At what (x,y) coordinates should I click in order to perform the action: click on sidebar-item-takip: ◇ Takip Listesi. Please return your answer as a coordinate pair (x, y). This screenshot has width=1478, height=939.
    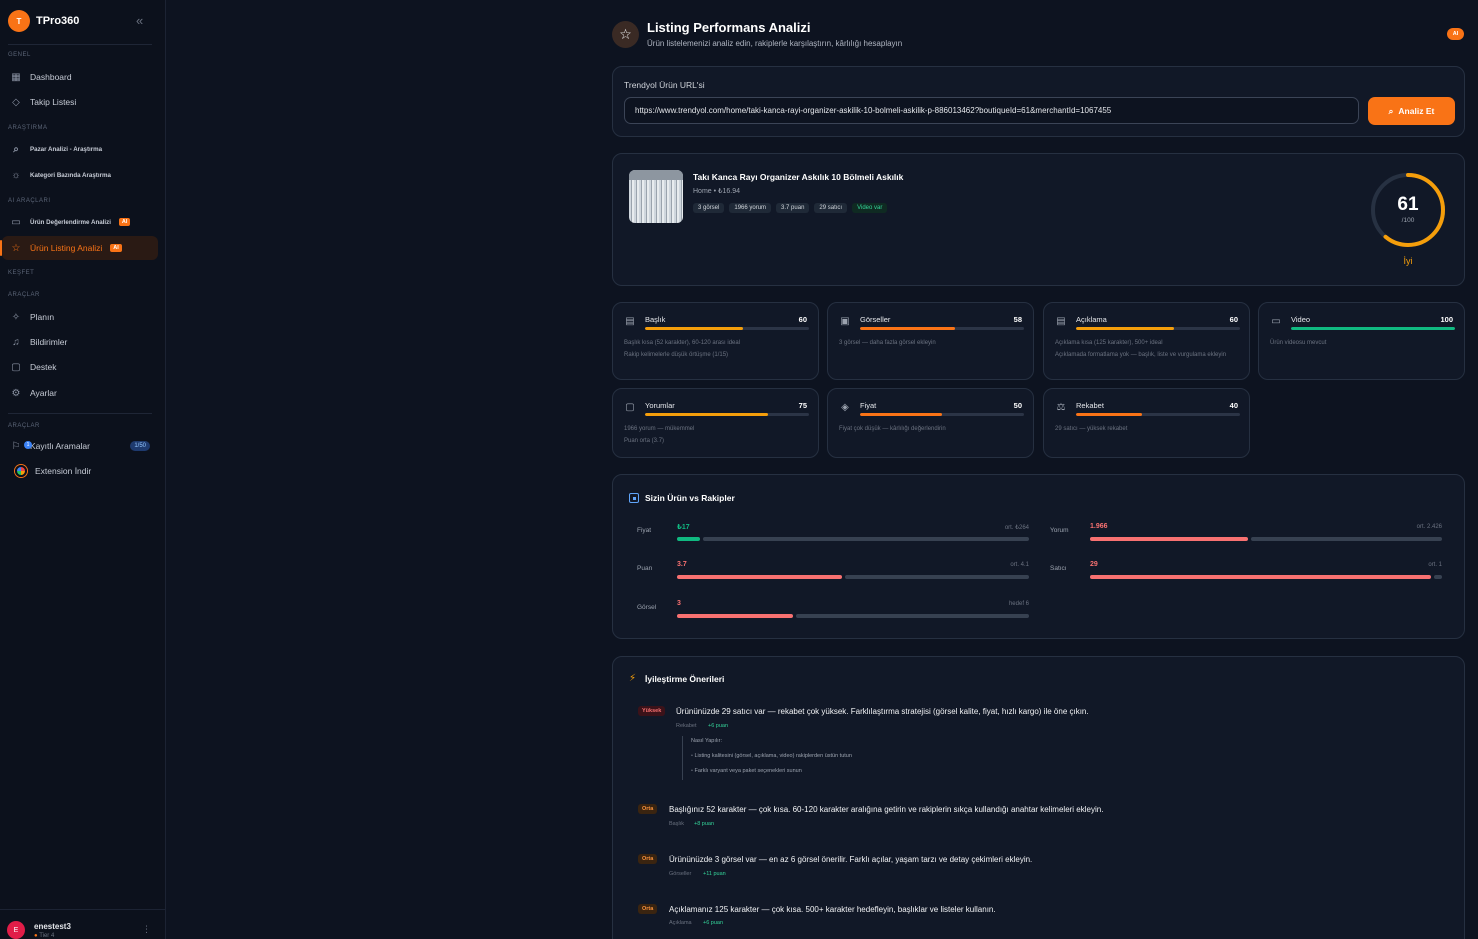
    Looking at the image, I should click on (80, 102).